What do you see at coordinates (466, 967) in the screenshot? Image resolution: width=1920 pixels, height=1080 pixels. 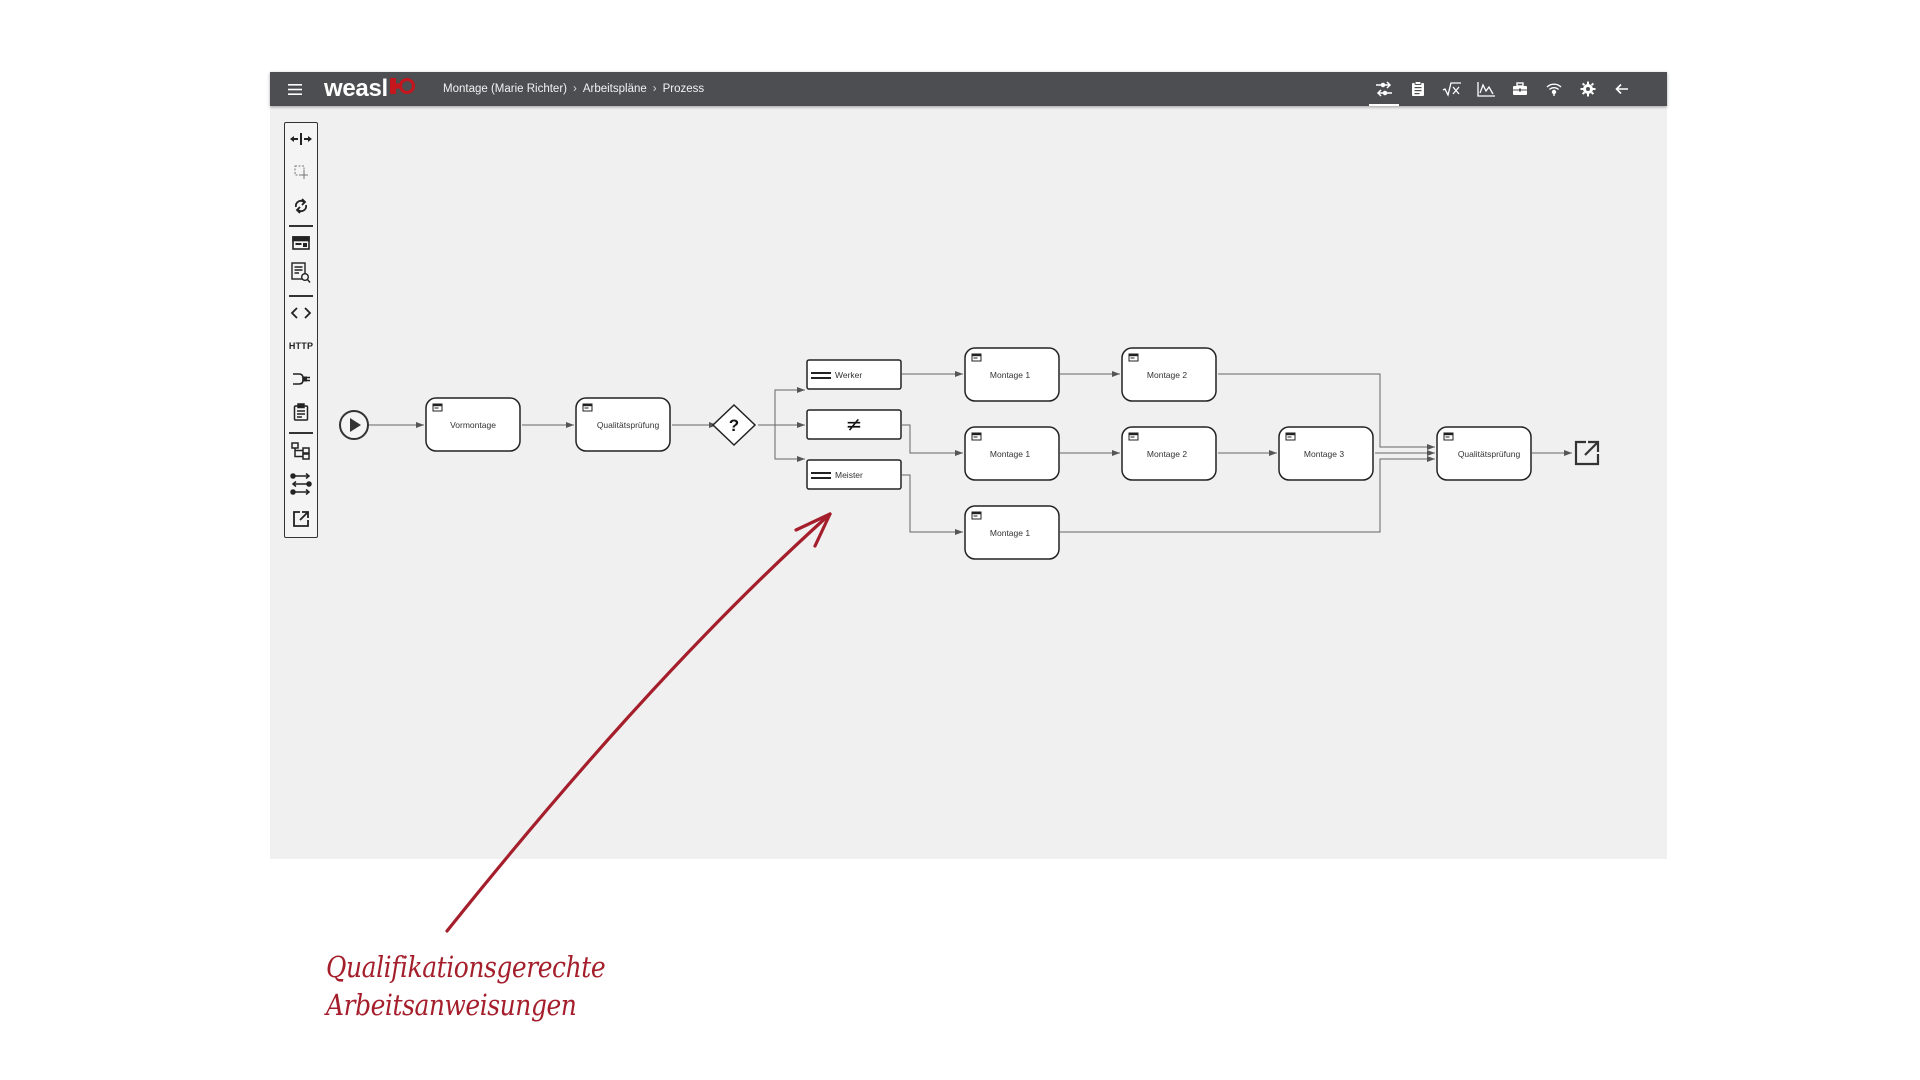 I see `annotation-line-1: Qualifikationsgerechte` at bounding box center [466, 967].